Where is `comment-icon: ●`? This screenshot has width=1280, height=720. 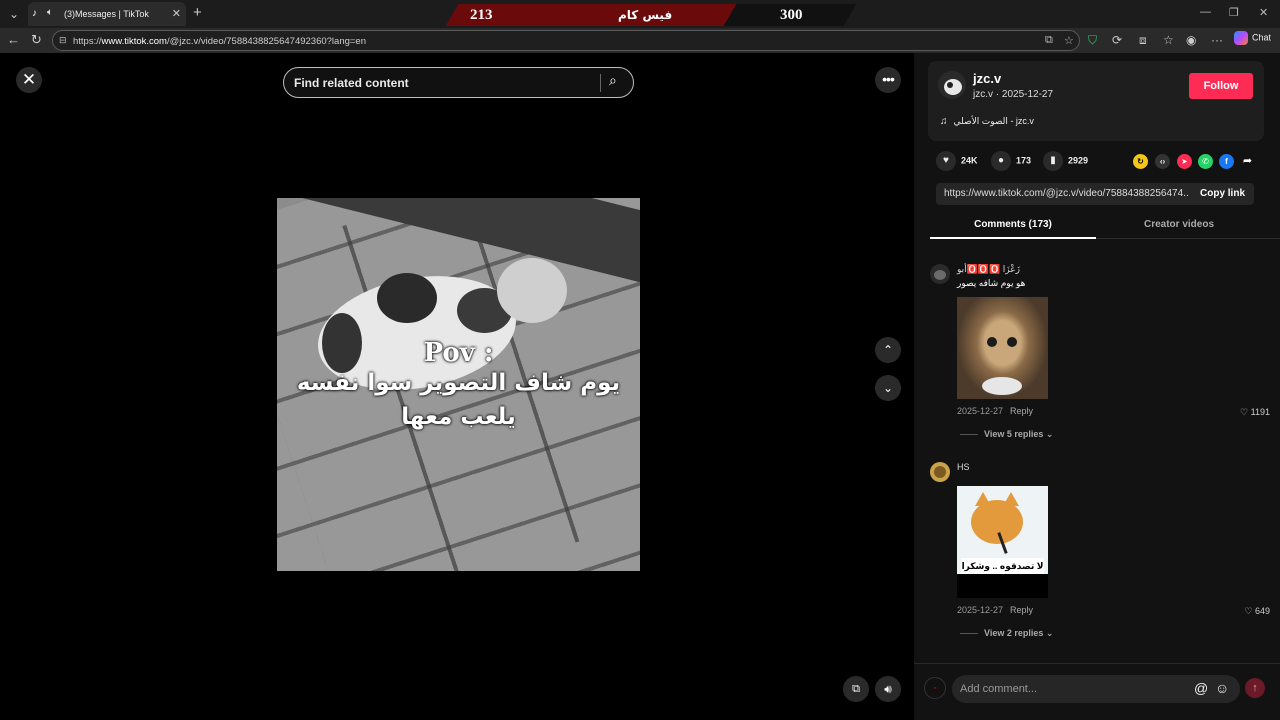
comment-icon: ● is located at coordinates (1001, 161).